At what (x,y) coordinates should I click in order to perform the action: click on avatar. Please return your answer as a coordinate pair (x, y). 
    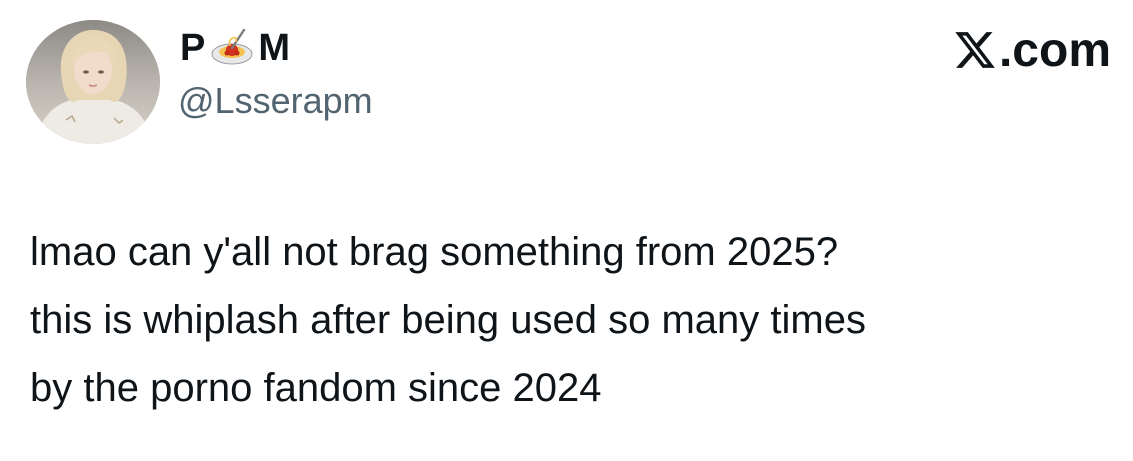
    Looking at the image, I should click on (93, 82).